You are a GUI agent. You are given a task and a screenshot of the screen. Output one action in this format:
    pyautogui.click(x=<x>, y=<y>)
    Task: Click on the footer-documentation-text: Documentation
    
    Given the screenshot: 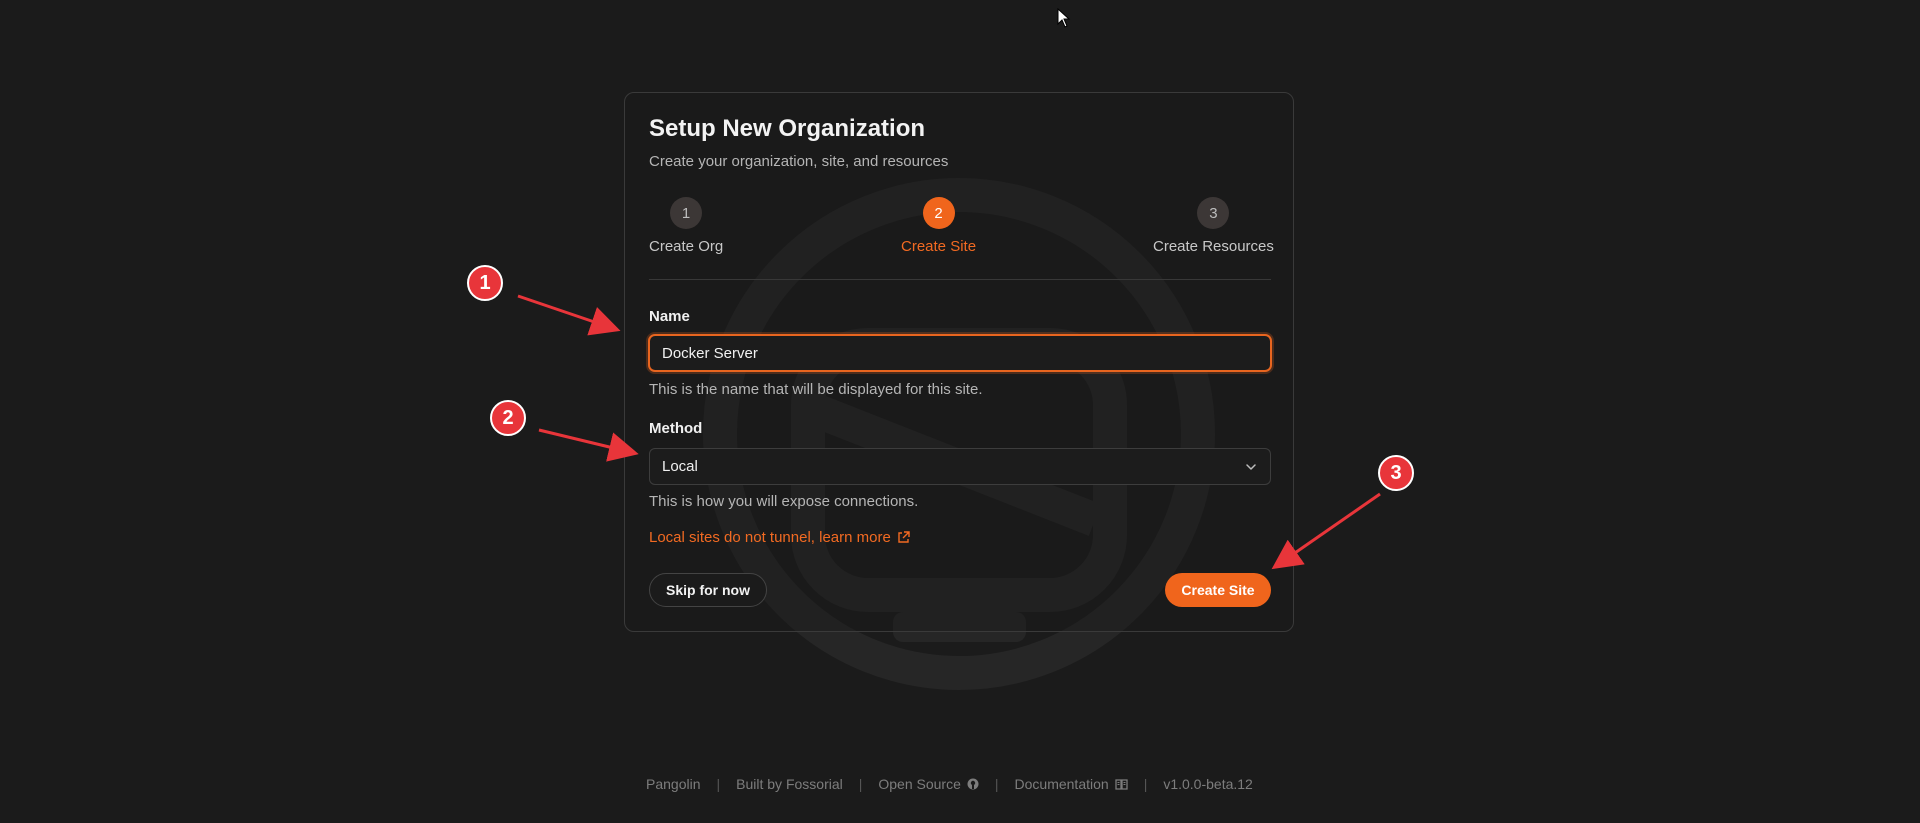 What is the action you would take?
    pyautogui.click(x=1061, y=784)
    